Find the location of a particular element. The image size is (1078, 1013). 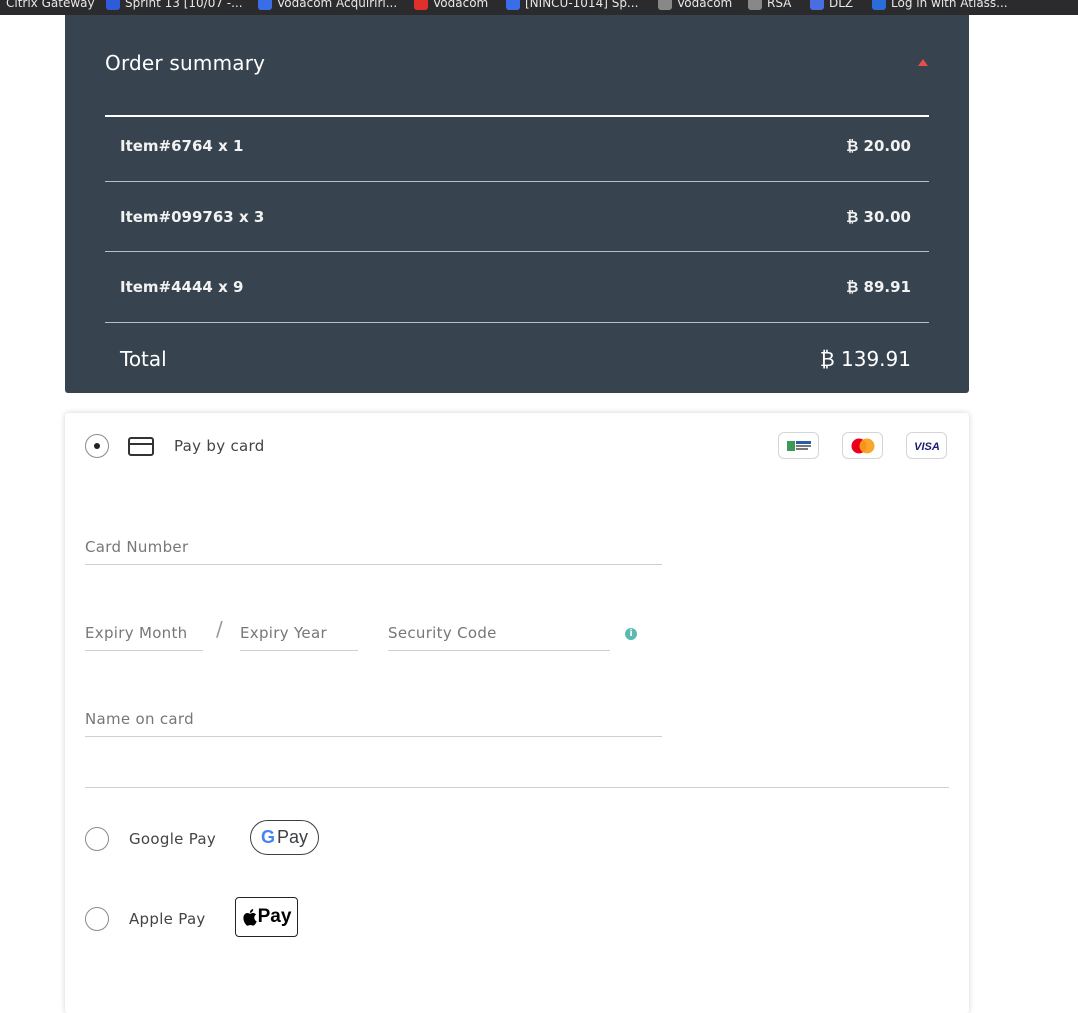

bookmark-vodacom: Vodacom is located at coordinates (451, 6).